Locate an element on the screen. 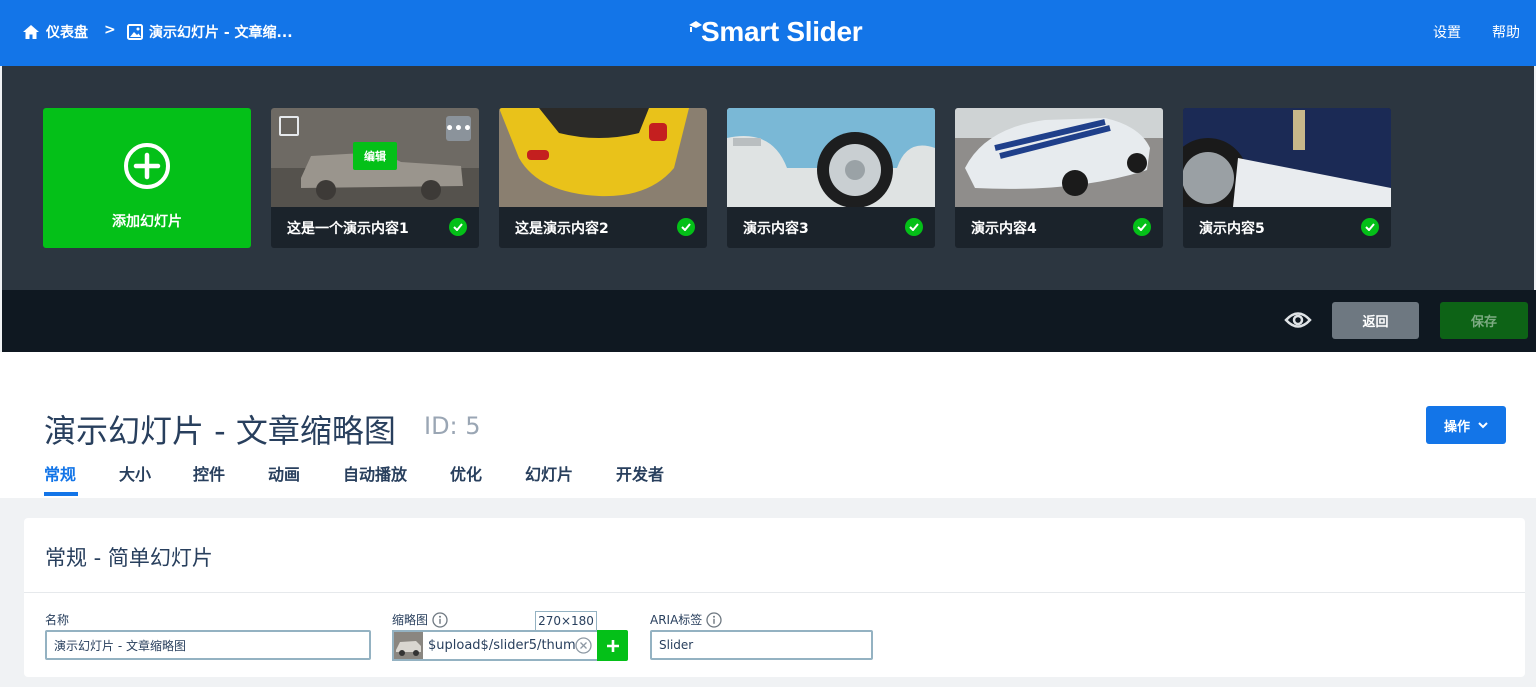  more-options-button: ••• is located at coordinates (458, 128).